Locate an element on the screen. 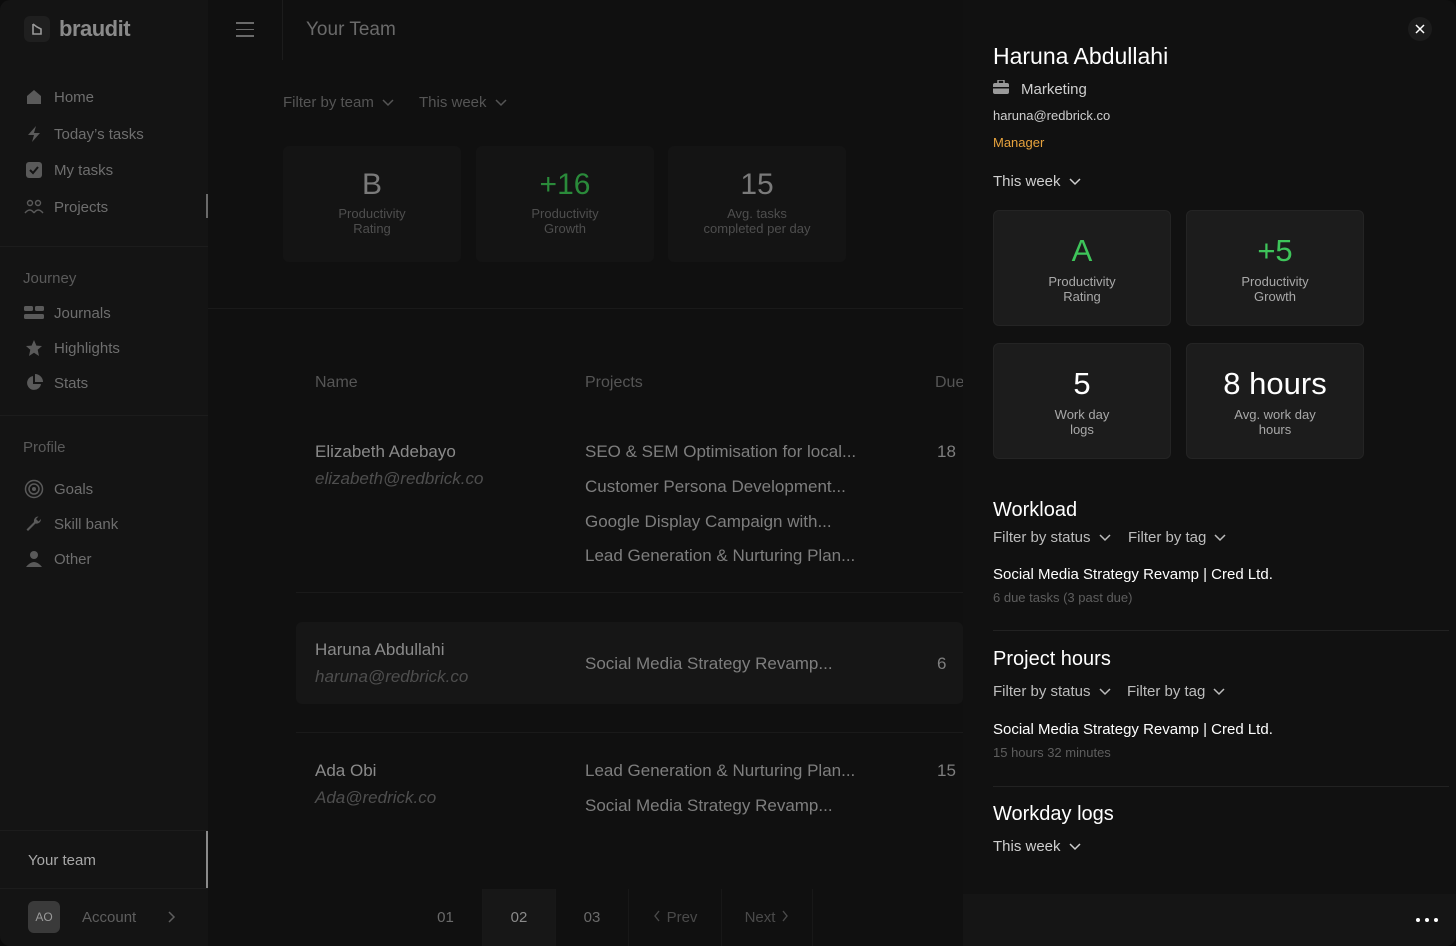 This screenshot has height=946, width=1456. sidebar-item-my-tasks: My tasks is located at coordinates (68, 170).